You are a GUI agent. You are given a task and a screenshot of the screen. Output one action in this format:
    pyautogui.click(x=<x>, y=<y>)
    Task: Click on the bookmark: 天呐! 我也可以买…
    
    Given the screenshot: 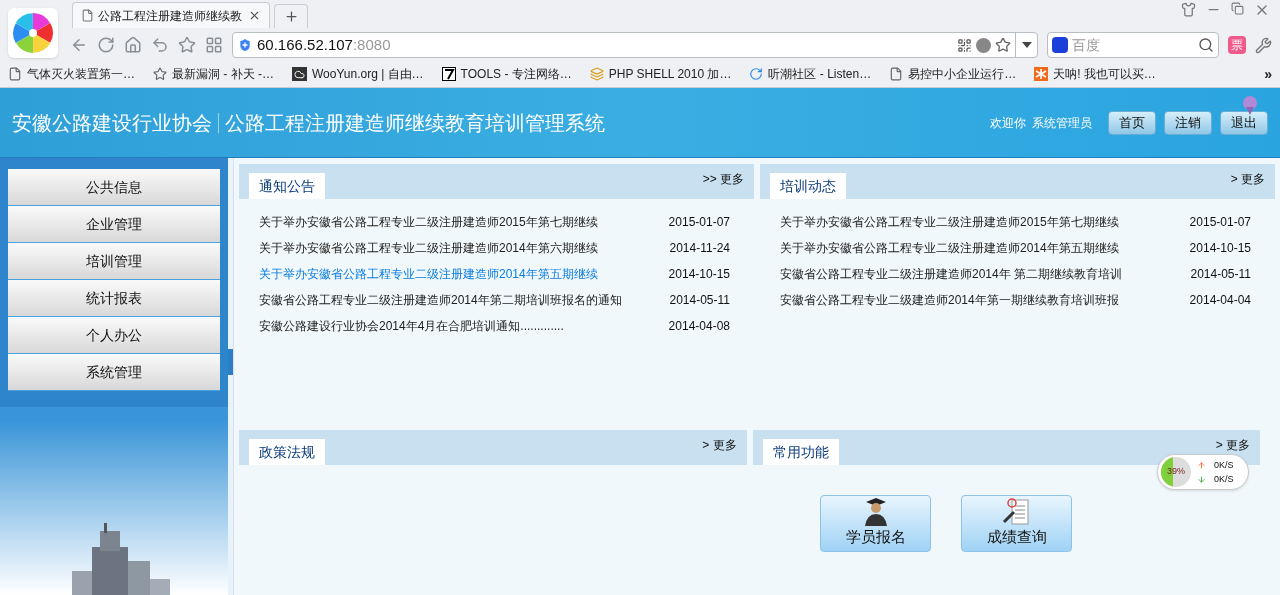 What is the action you would take?
    pyautogui.click(x=1095, y=74)
    